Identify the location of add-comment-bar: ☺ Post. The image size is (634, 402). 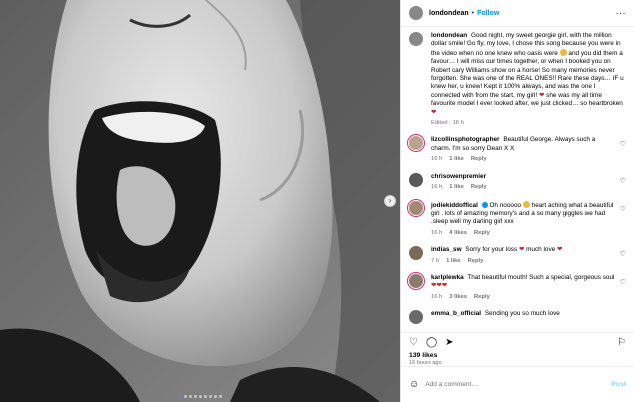
(517, 384).